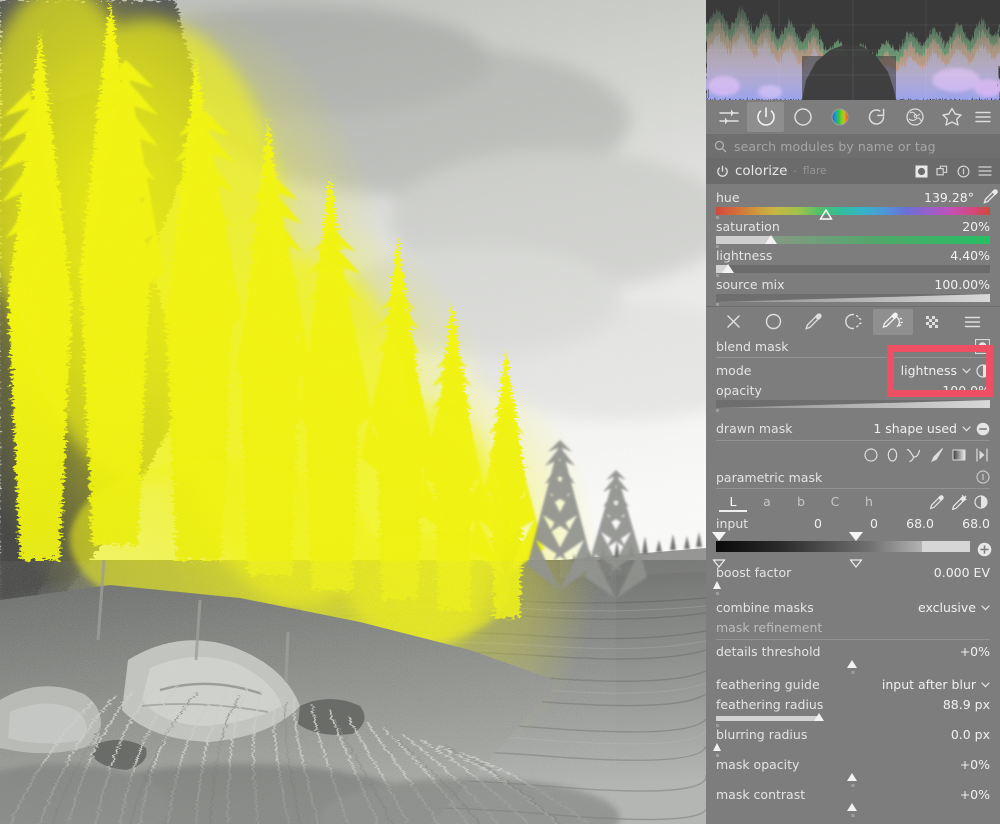 This screenshot has height=824, width=1000. Describe the element at coordinates (853, 357) in the screenshot. I see `blend-mask-divider` at that location.